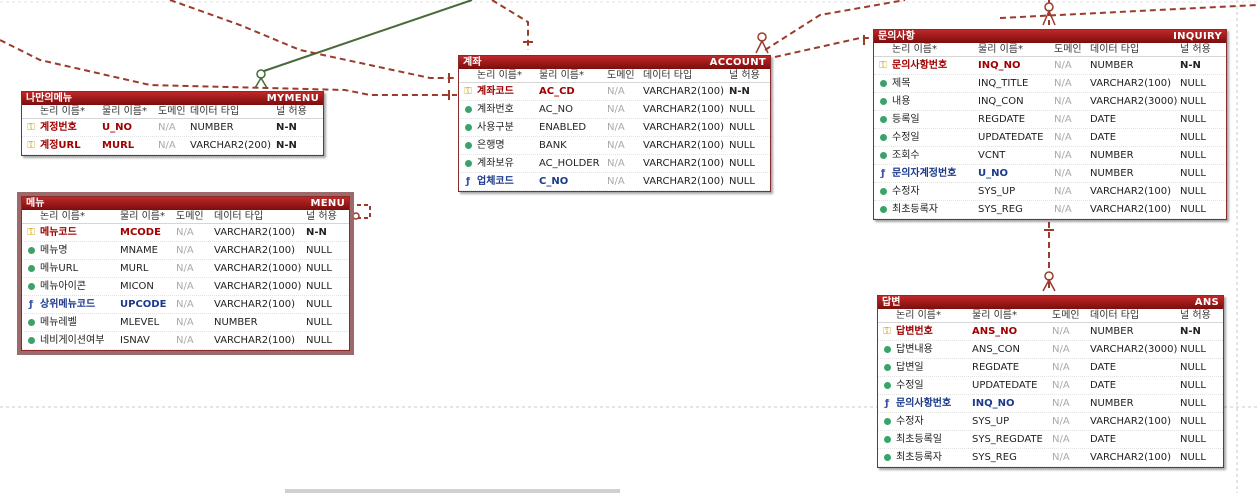  Describe the element at coordinates (1050, 84) in the screenshot. I see `attribute-row: 제목 INQ_TITLE N/A VARCHAR2(100) NULL` at that location.